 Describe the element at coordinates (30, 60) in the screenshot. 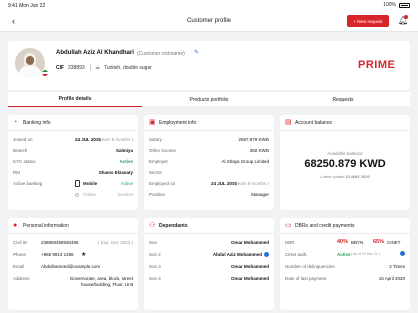

I see `avatar-face` at that location.